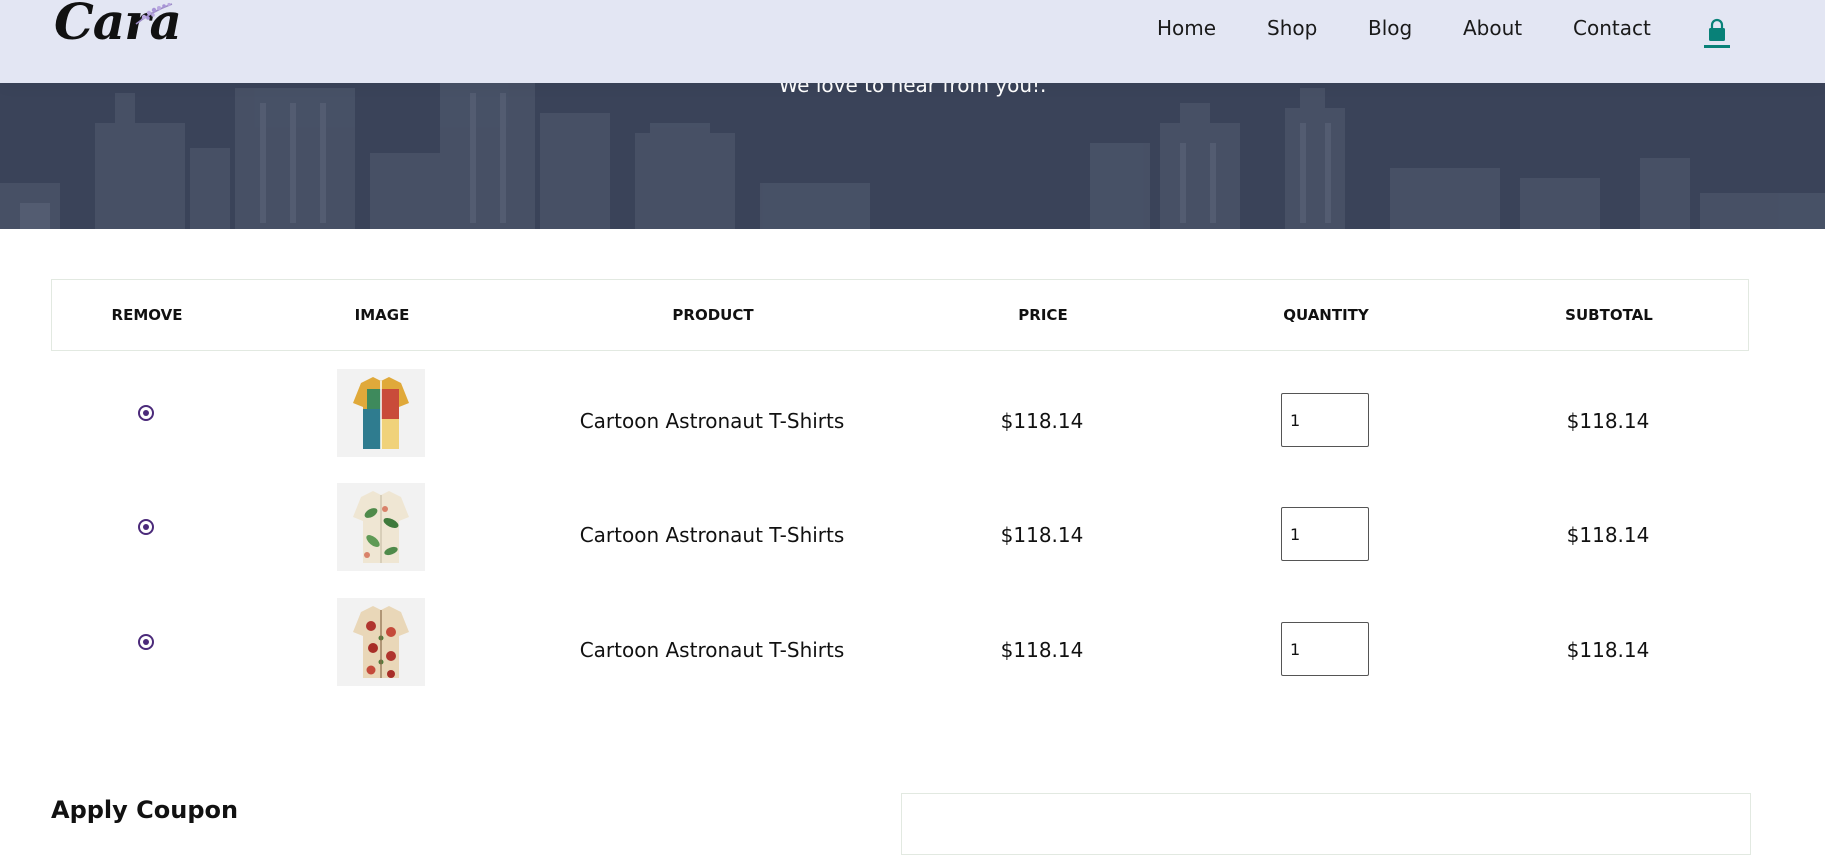  What do you see at coordinates (912, 41) in the screenshot?
I see `site-header: Cara Home Shop Blog About Contact` at bounding box center [912, 41].